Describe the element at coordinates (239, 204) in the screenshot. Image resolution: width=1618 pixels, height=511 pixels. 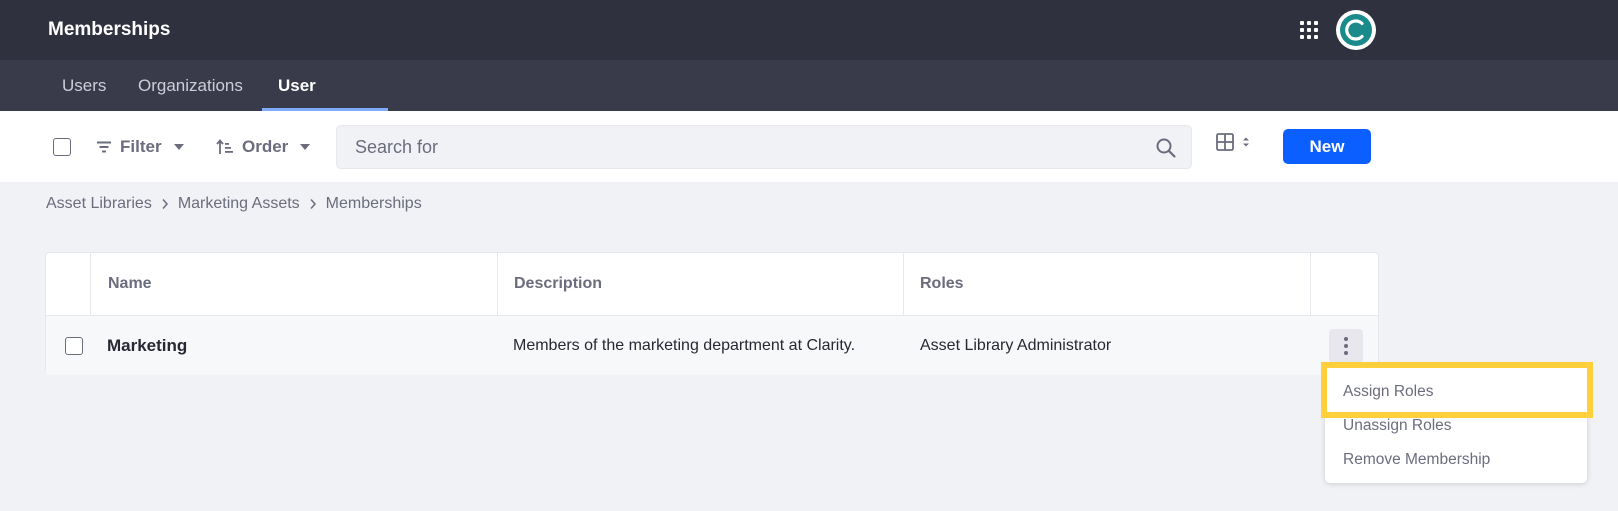
I see `breadcrumb-marketing-assets: Marketing Assets` at that location.